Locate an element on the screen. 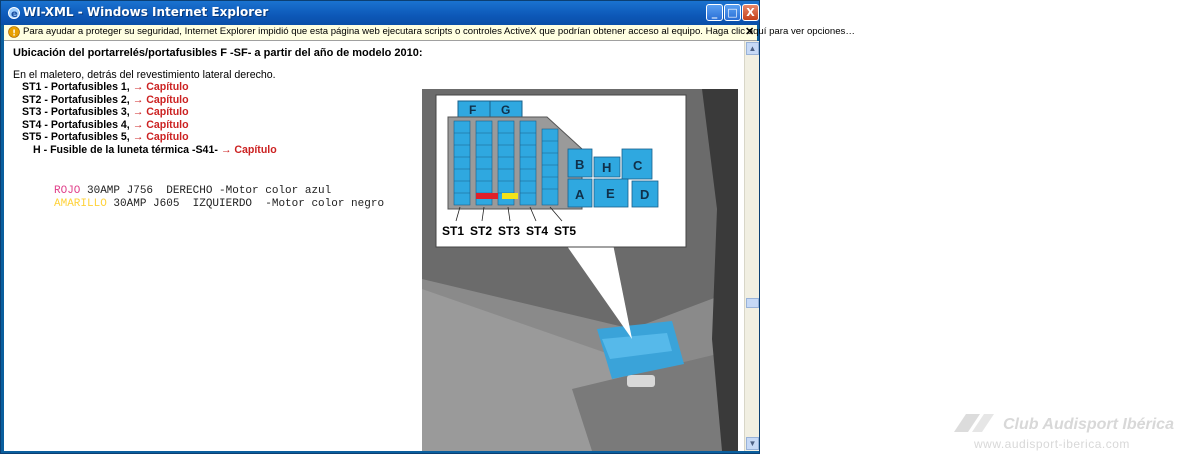 Image resolution: width=1200 pixels, height=454 pixels. st3-label: ST3 is located at coordinates (509, 231).